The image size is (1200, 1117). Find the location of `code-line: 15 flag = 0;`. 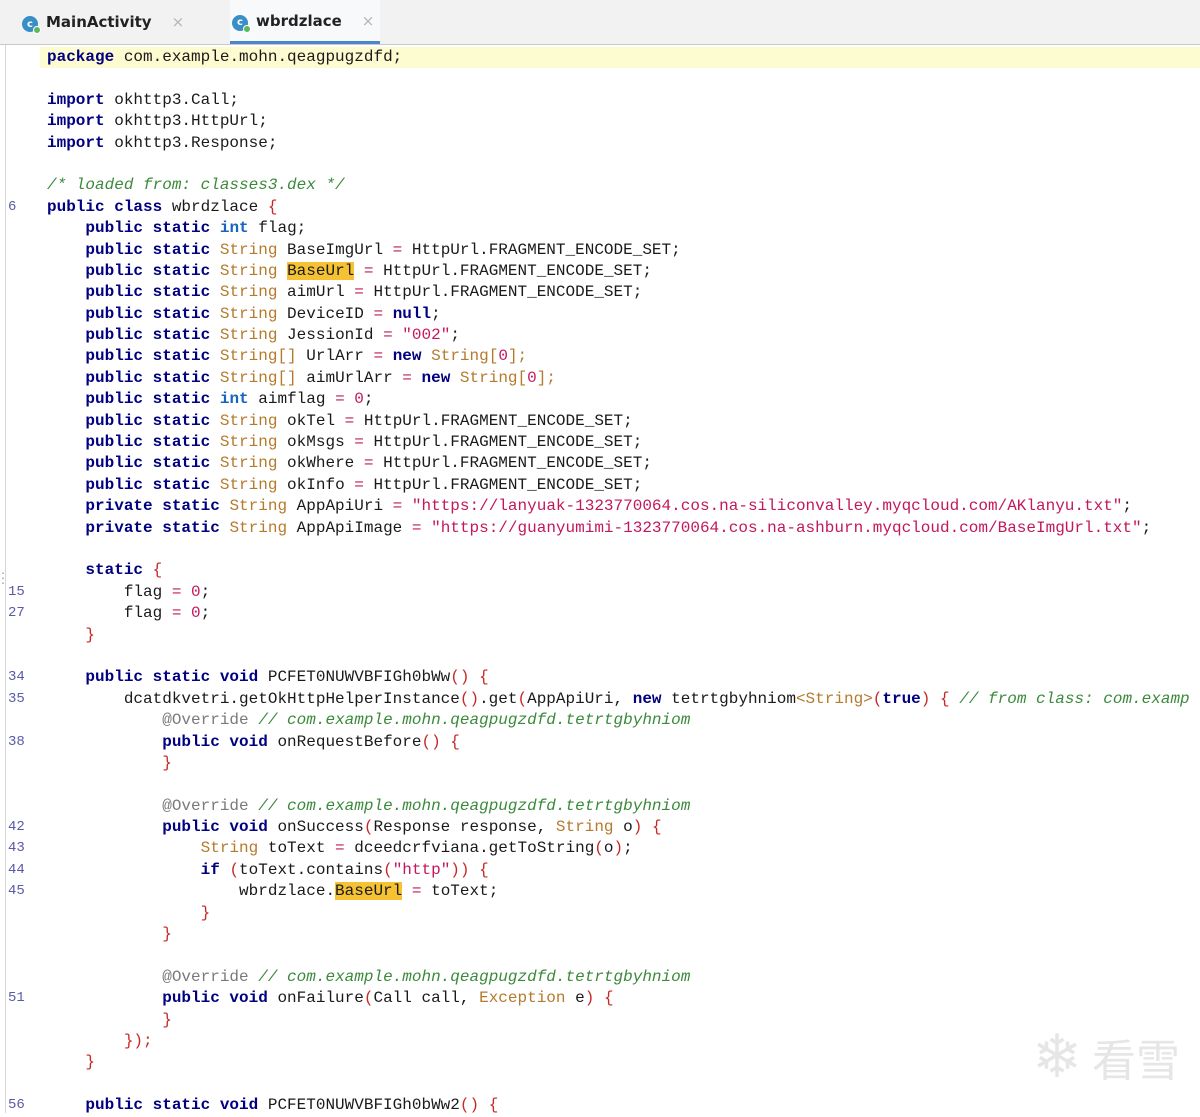

code-line: 15 flag = 0; is located at coordinates (600, 592).